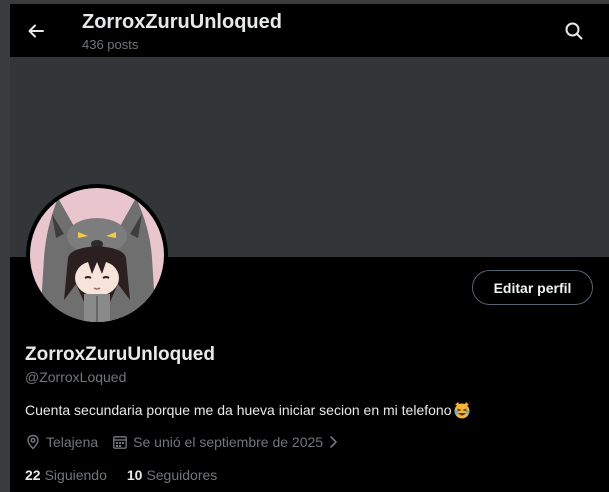 Image resolution: width=609 pixels, height=492 pixels. What do you see at coordinates (182, 22) in the screenshot?
I see `header-title: ZorroxZuruUnloqued` at bounding box center [182, 22].